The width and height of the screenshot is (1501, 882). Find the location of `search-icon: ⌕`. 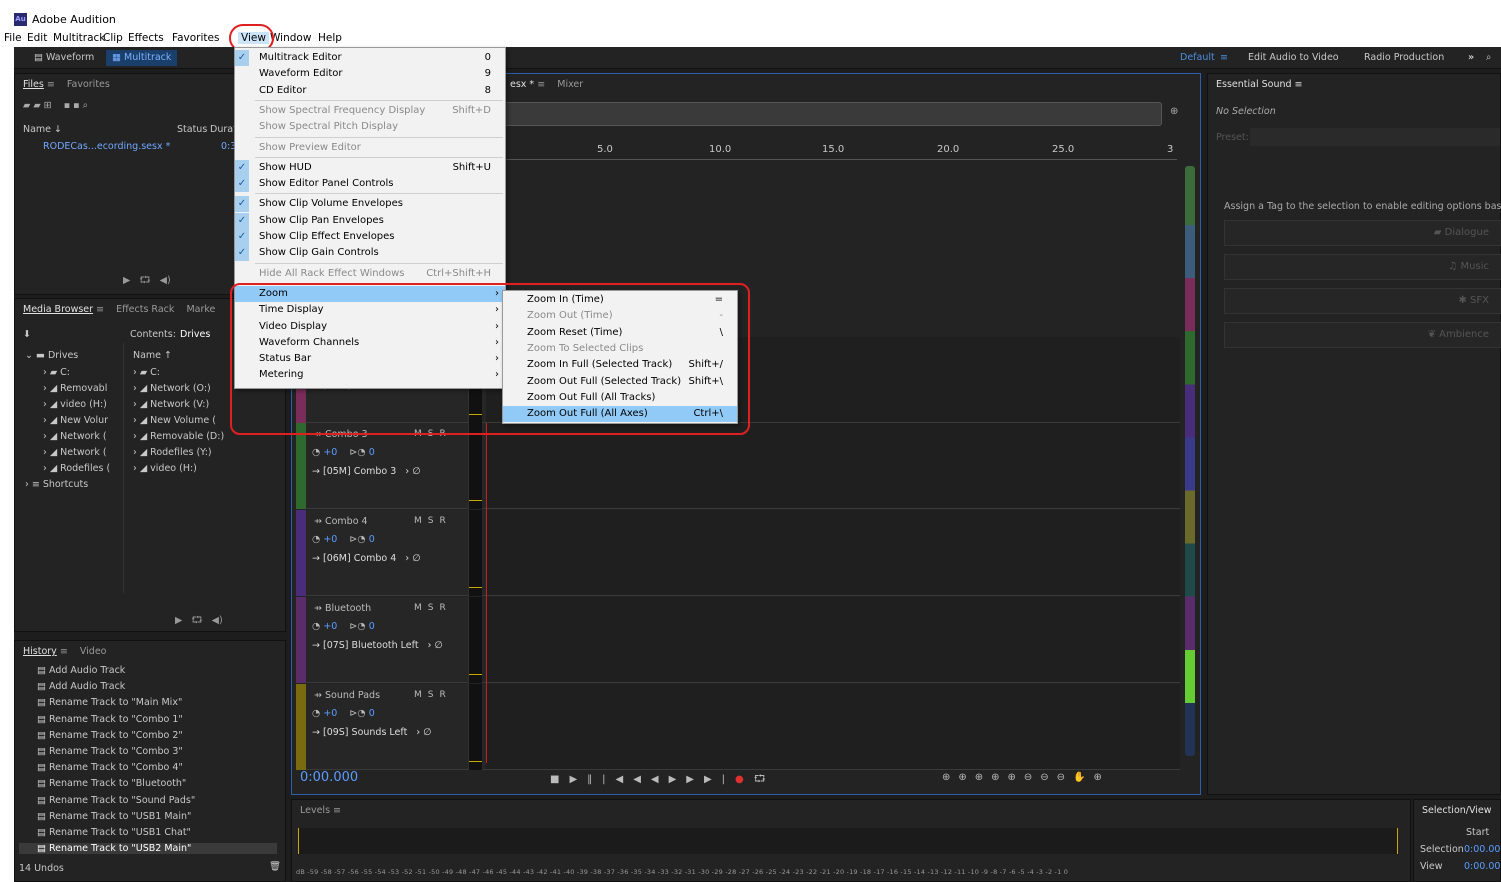

search-icon: ⌕ is located at coordinates (1488, 58).